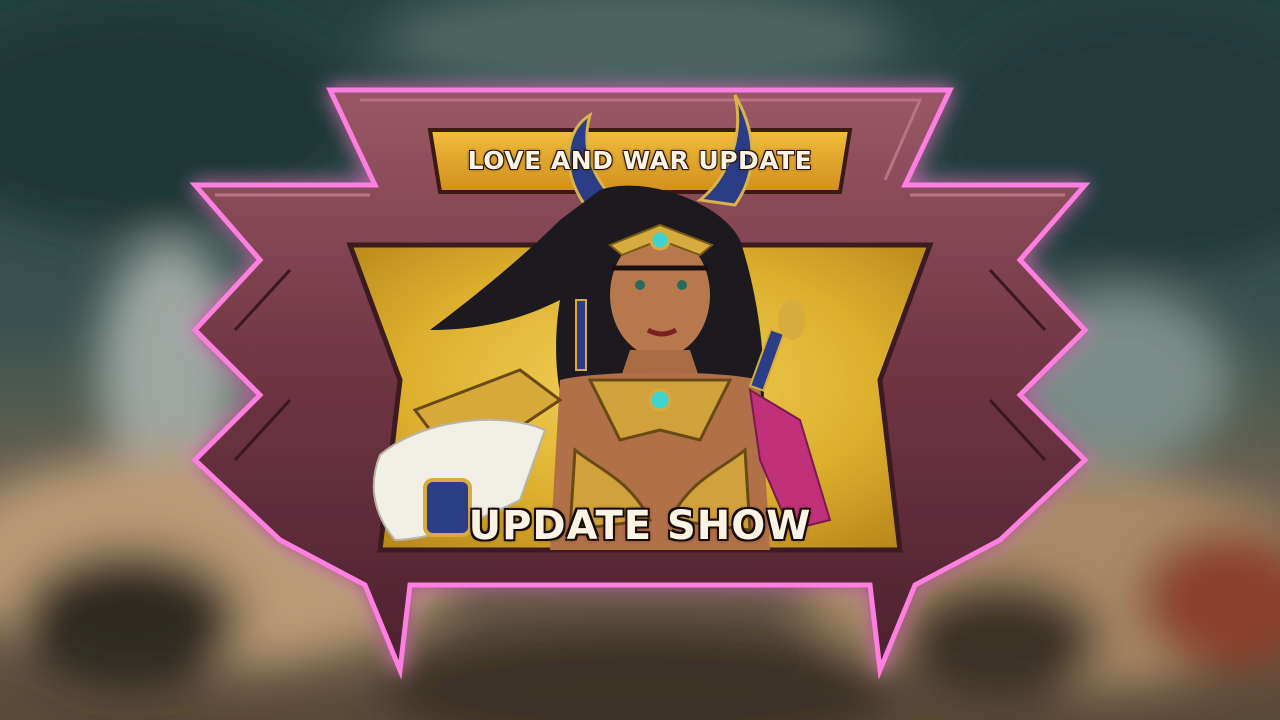  Describe the element at coordinates (640, 160) in the screenshot. I see `banner-title: LOVE AND WAR UPDATE` at that location.